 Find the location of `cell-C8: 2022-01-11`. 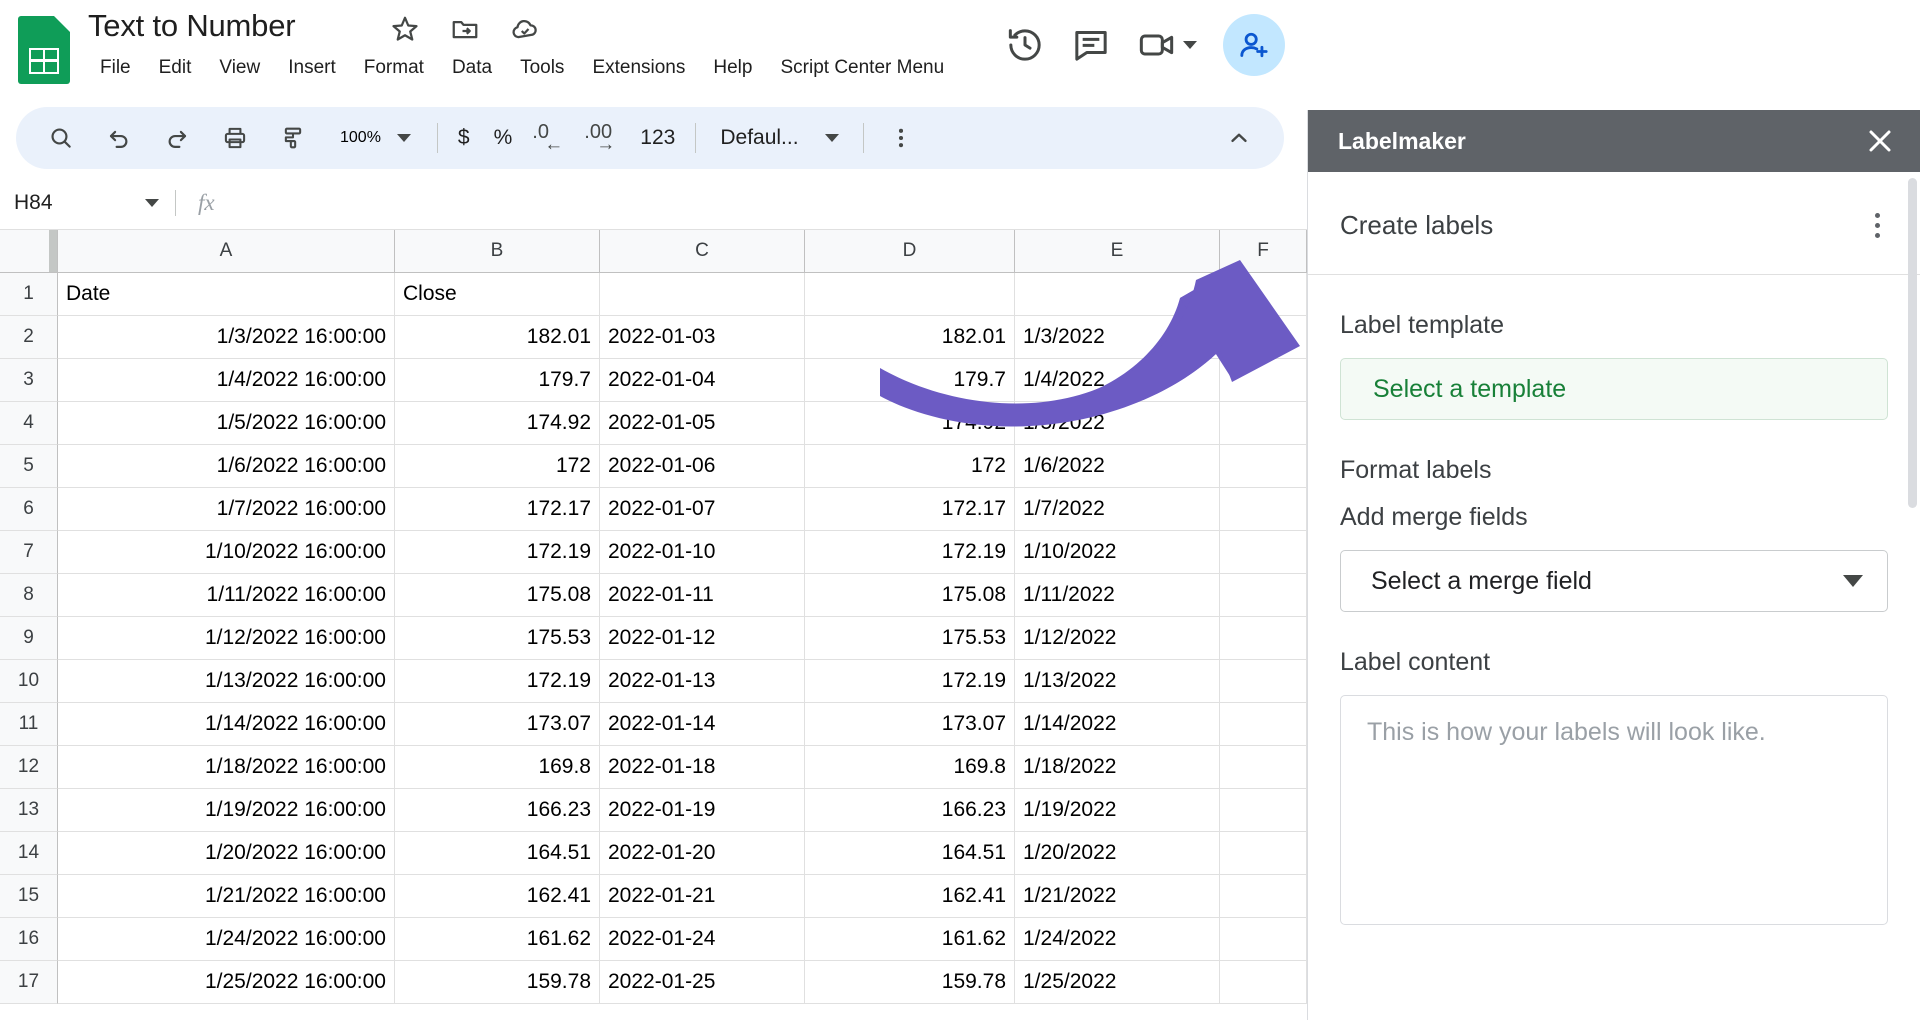

cell-C8: 2022-01-11 is located at coordinates (702, 595).